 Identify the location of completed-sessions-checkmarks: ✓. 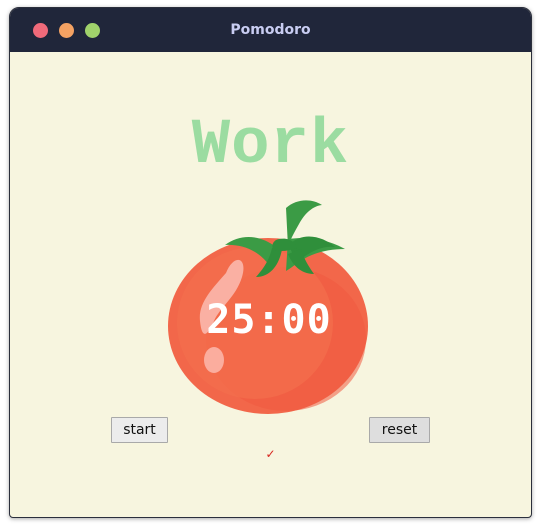
(270, 454).